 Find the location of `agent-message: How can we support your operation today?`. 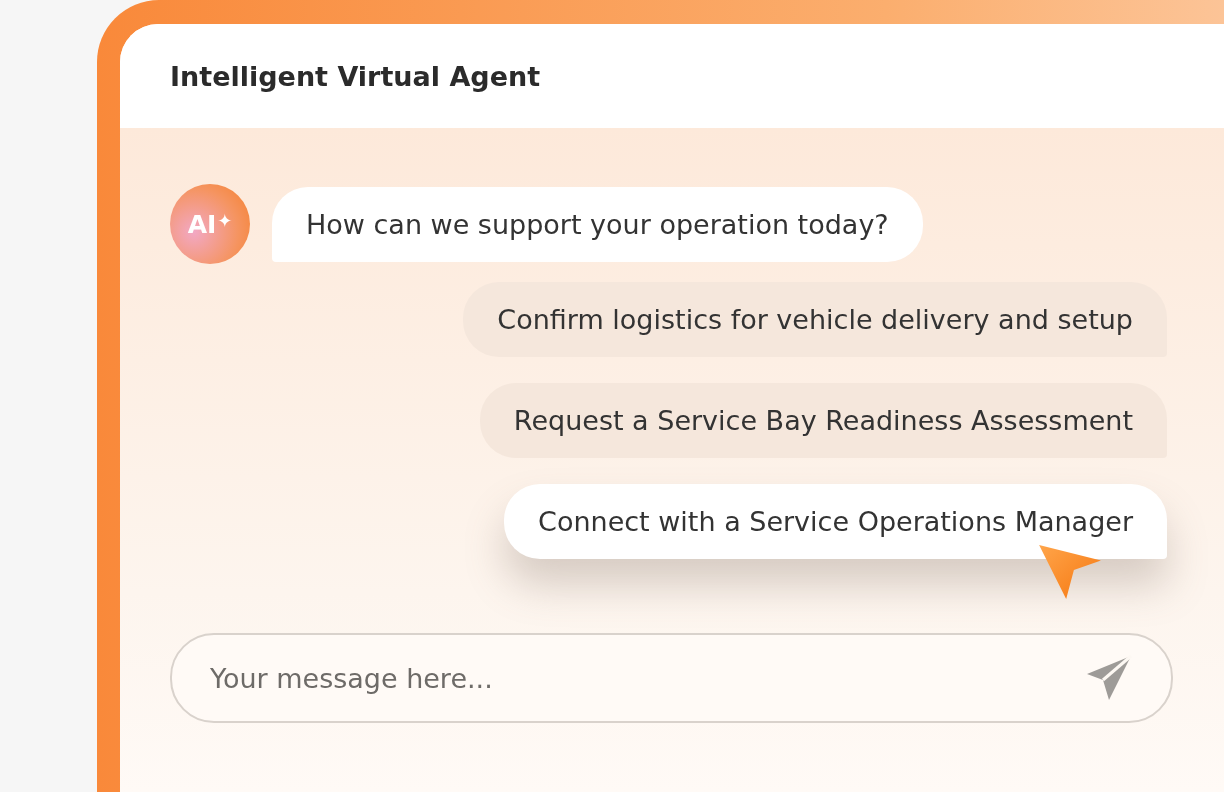

agent-message: How can we support your operation today? is located at coordinates (597, 224).